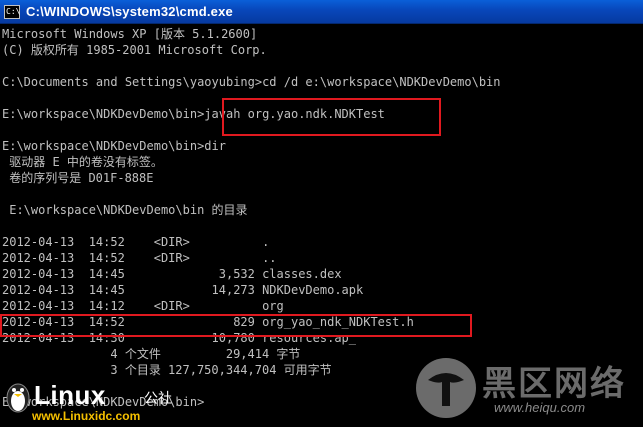  What do you see at coordinates (114, 146) in the screenshot?
I see `console-line: E:\workspace\NDKDevDemo\bin>dir` at bounding box center [114, 146].